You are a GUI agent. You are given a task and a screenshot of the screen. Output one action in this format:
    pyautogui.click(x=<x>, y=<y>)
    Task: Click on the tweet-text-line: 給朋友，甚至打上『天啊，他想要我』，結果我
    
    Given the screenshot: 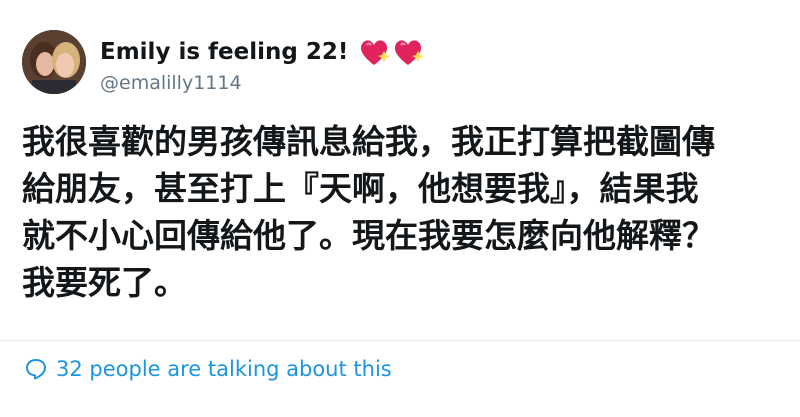 What is the action you would take?
    pyautogui.click(x=360, y=188)
    